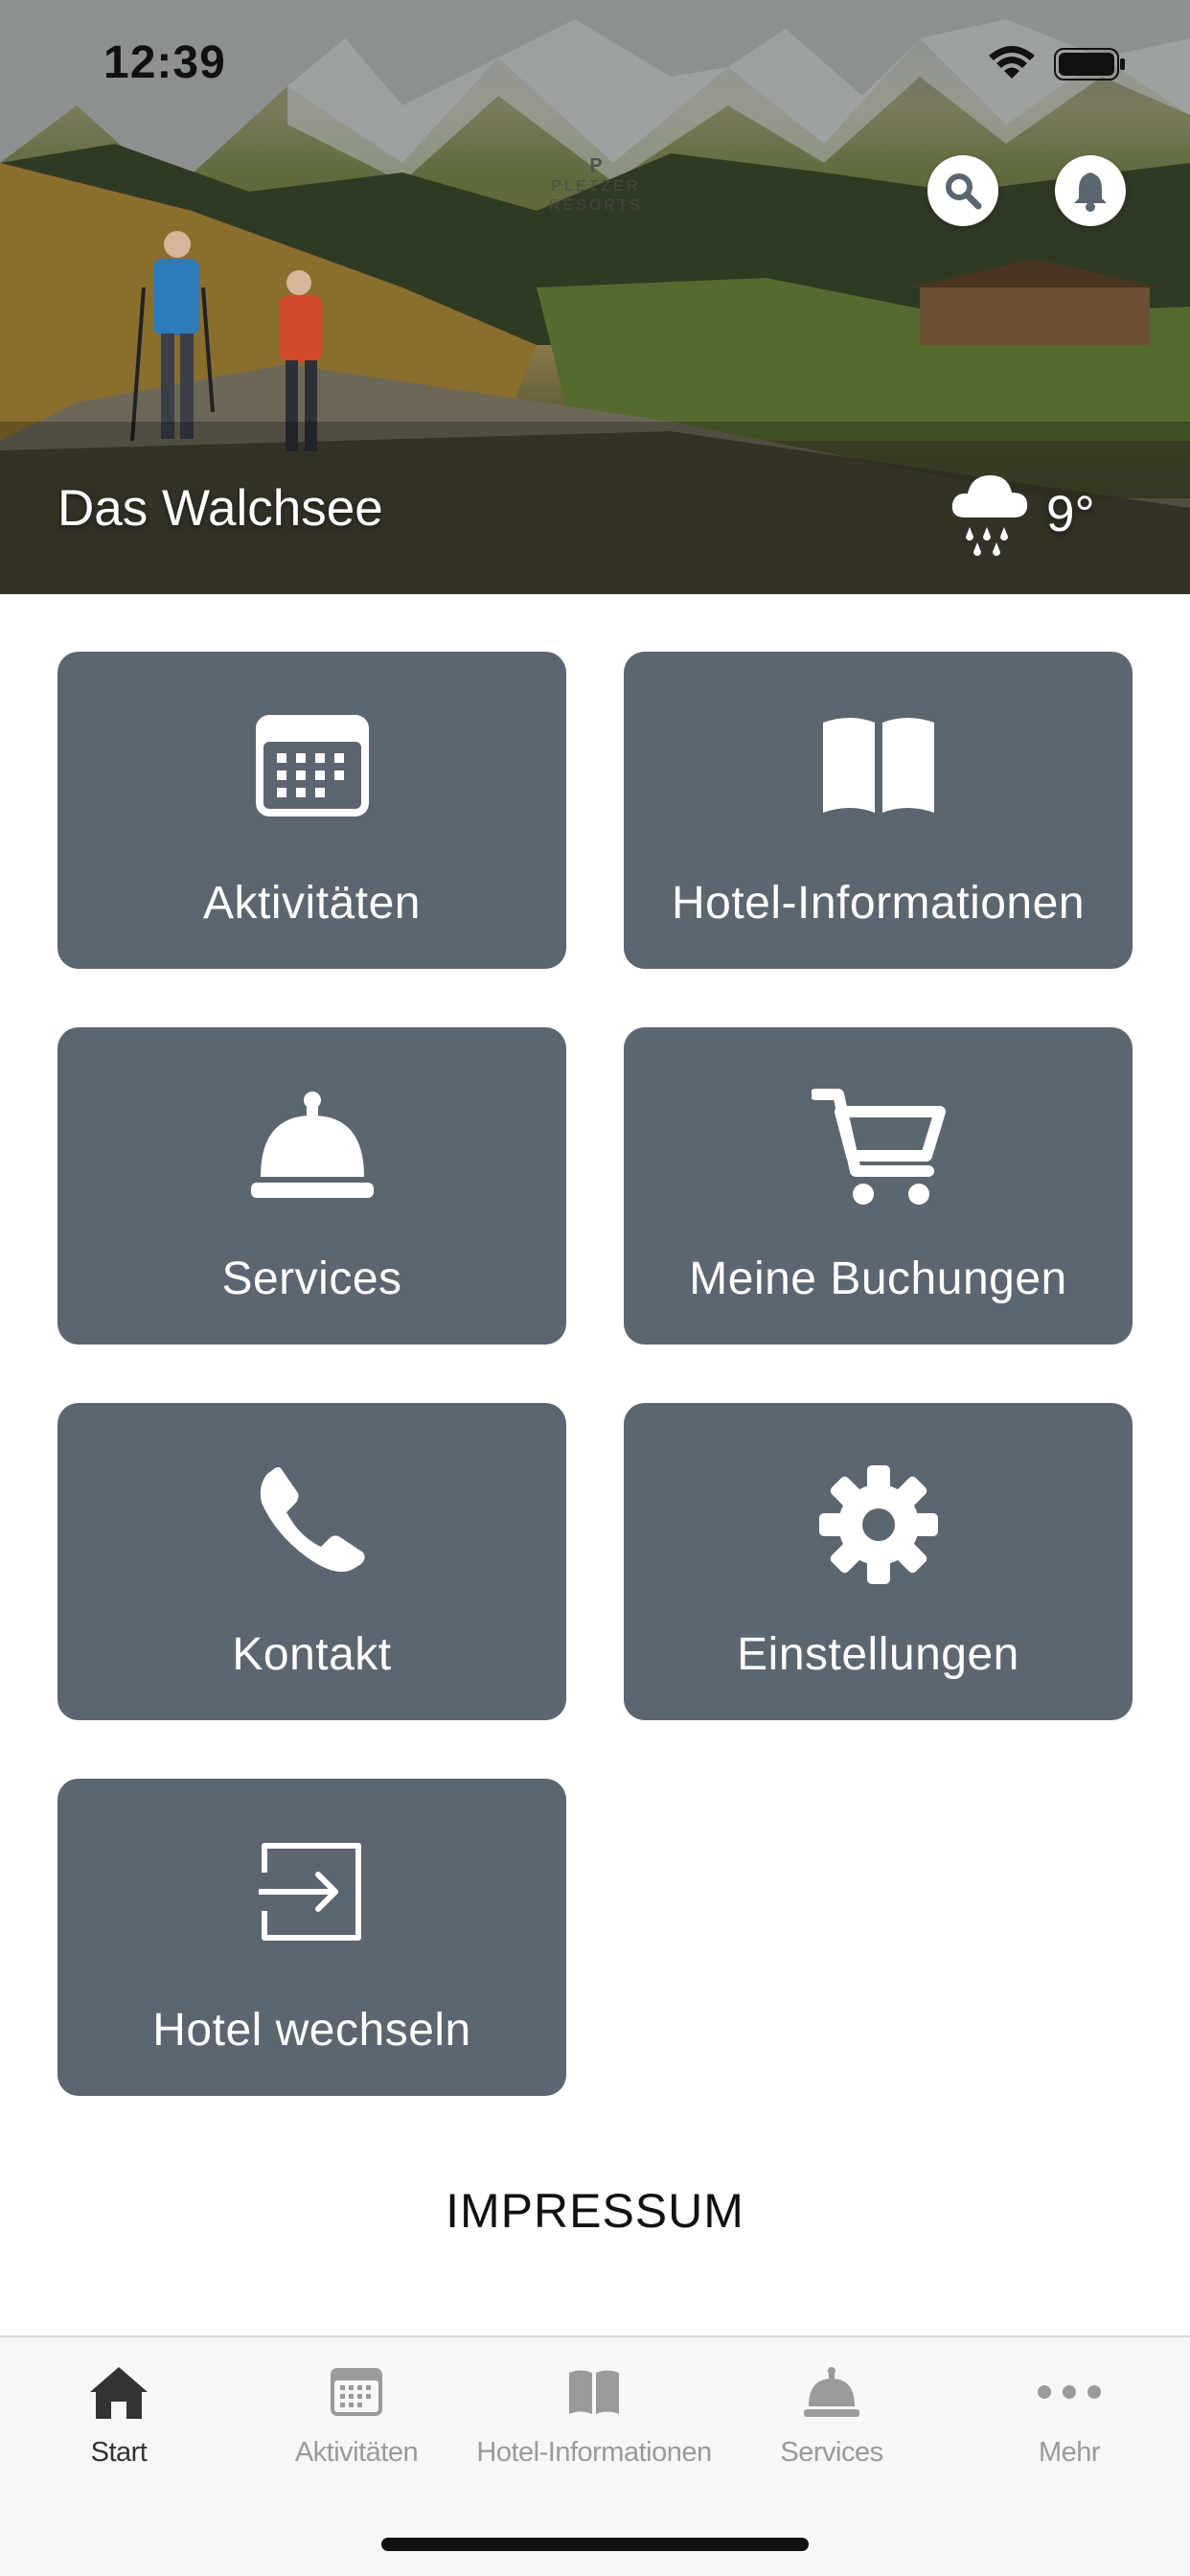  I want to click on tab-label: Services, so click(832, 2452).